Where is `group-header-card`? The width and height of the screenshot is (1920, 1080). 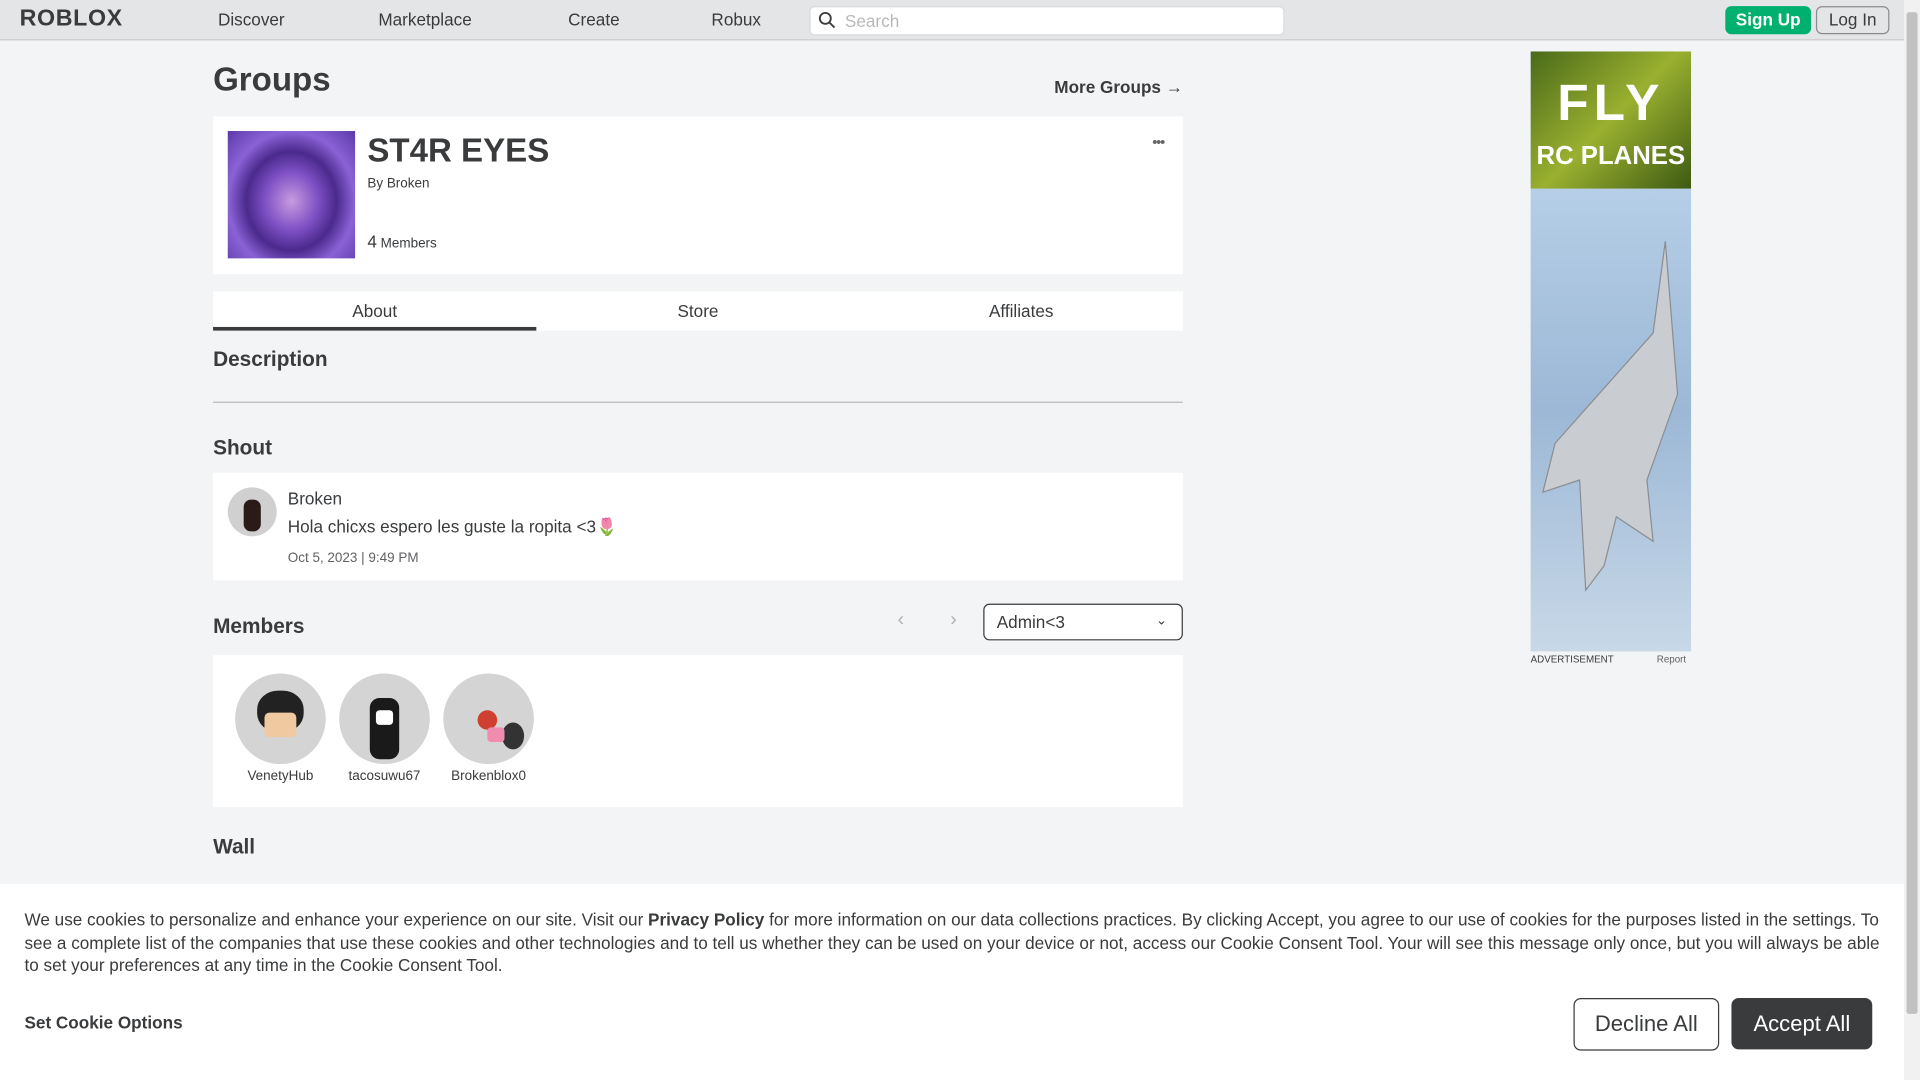
group-header-card is located at coordinates (698, 195).